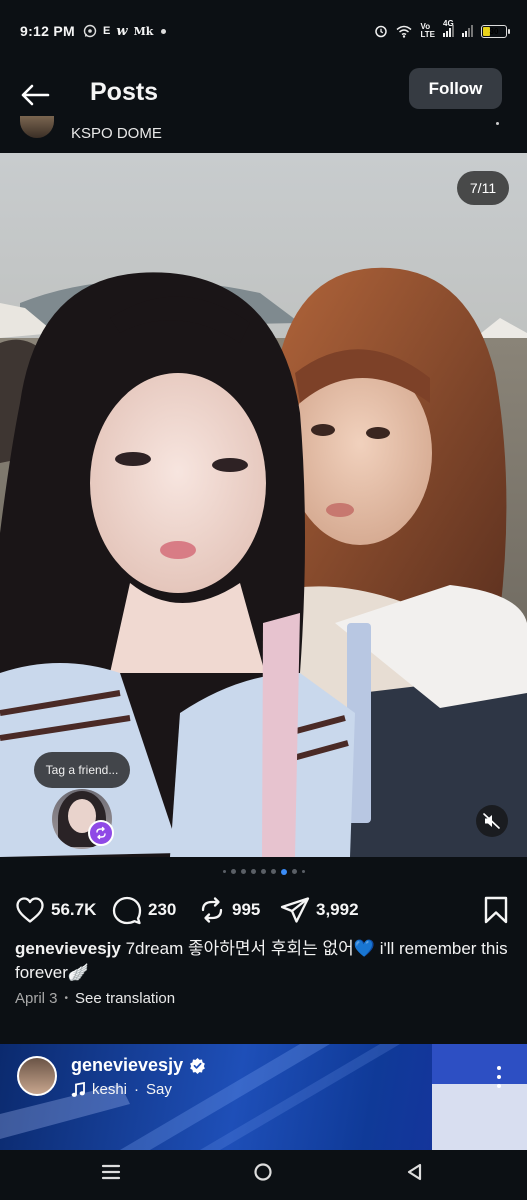 The image size is (527, 1200). I want to click on caption-username: genevievesjy, so click(68, 948).